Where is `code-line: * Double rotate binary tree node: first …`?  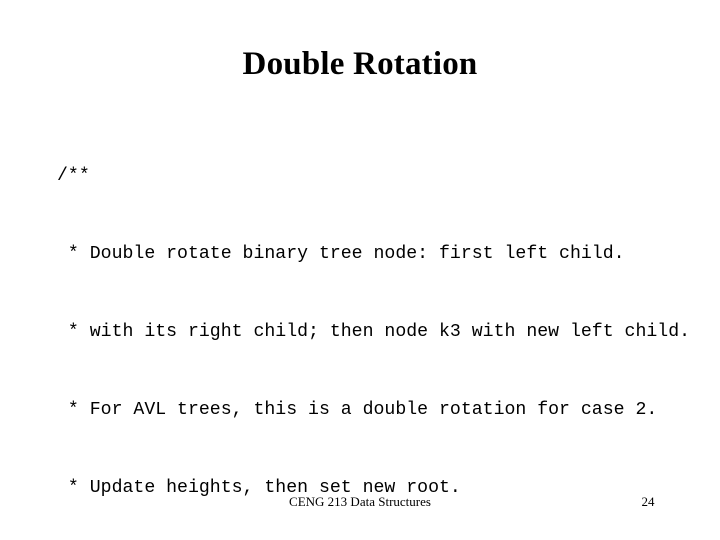
code-line: * Double rotate binary tree node: first … is located at coordinates (341, 254).